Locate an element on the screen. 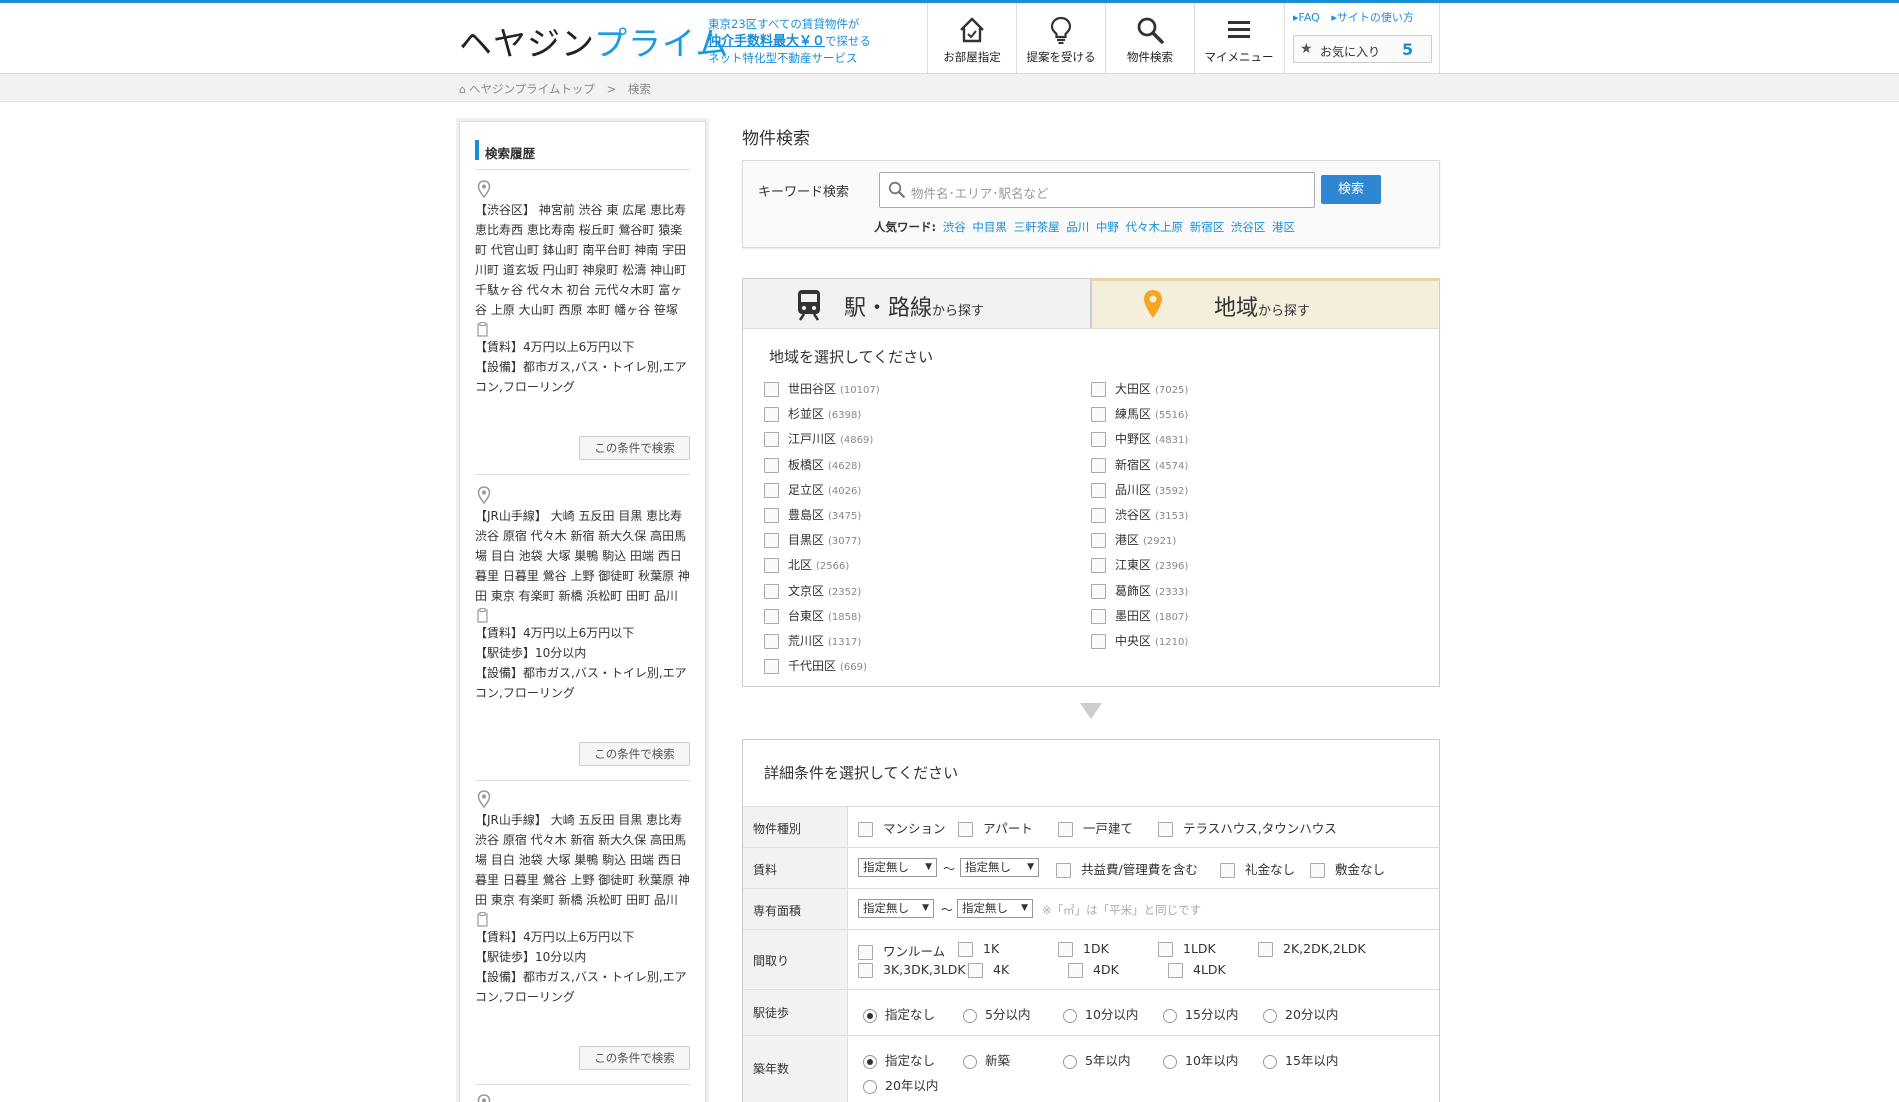  ward-option: 目黒区 (3077) is located at coordinates (812, 541).